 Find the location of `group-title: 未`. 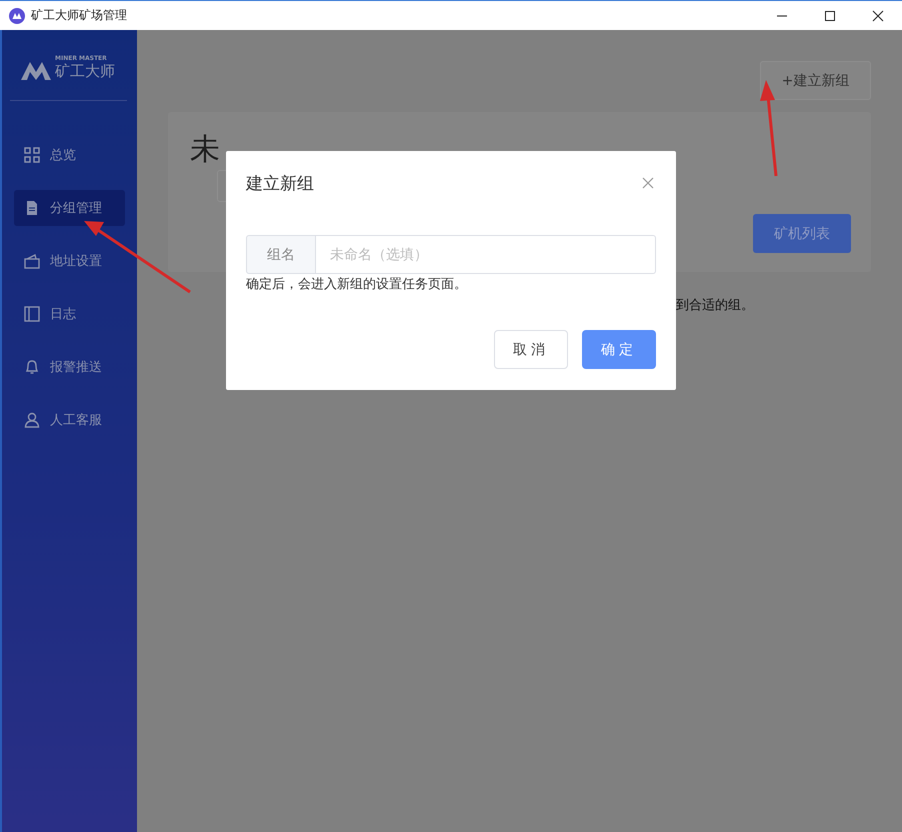

group-title: 未 is located at coordinates (205, 150).